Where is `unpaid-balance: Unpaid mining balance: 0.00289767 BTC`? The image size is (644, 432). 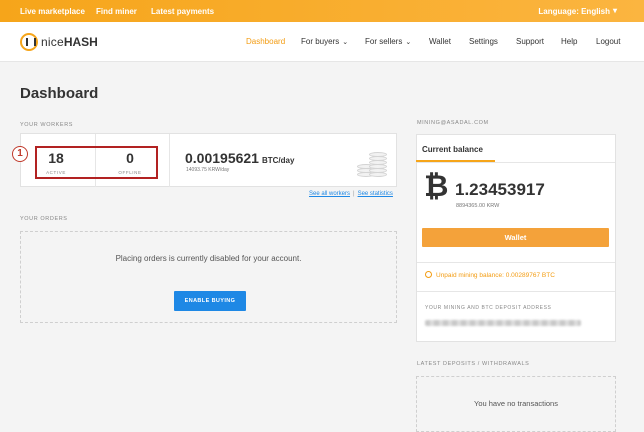 unpaid-balance: Unpaid mining balance: 0.00289767 BTC is located at coordinates (490, 275).